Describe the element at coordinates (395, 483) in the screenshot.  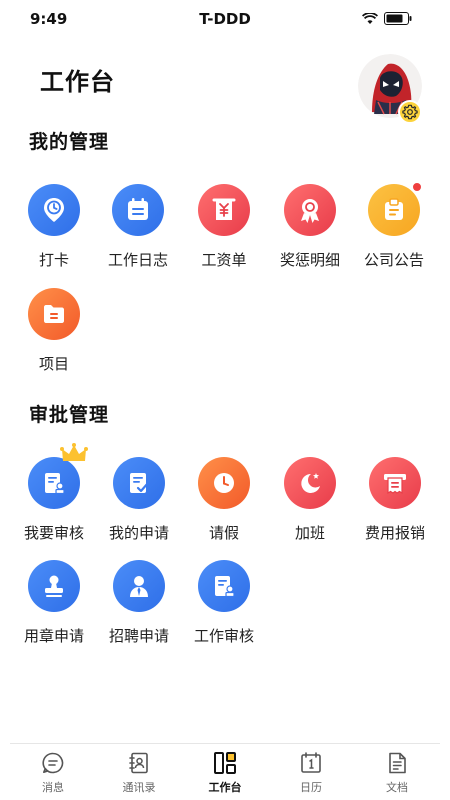
I see `receipt-icon` at that location.